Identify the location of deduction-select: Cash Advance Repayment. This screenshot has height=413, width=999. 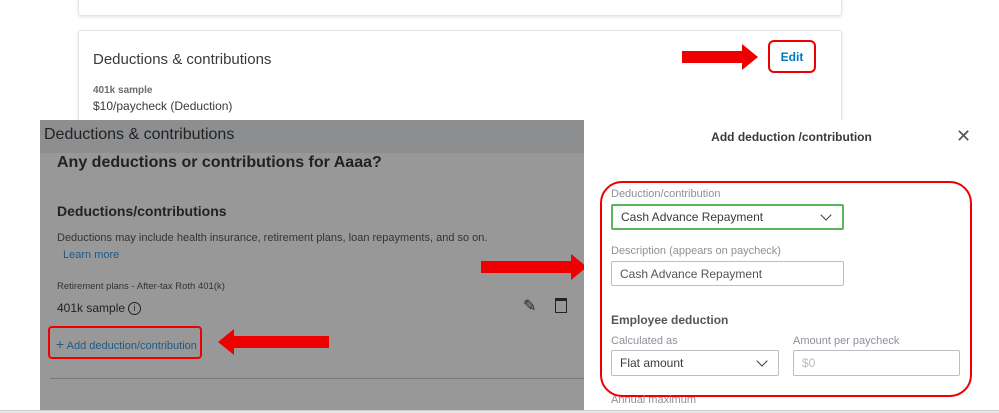
(727, 217).